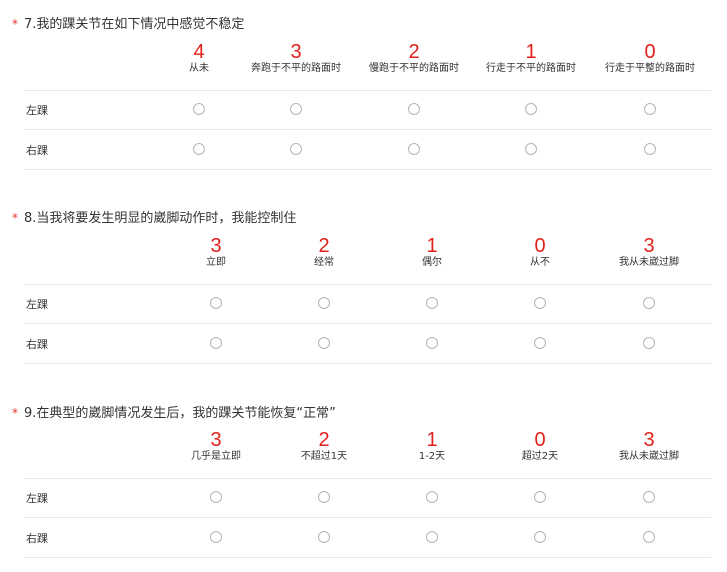 This screenshot has height=572, width=727. What do you see at coordinates (180, 413) in the screenshot?
I see `question-text: 9.在典型的崴脚情况发生后，我的踝关节能恢复“正常”` at bounding box center [180, 413].